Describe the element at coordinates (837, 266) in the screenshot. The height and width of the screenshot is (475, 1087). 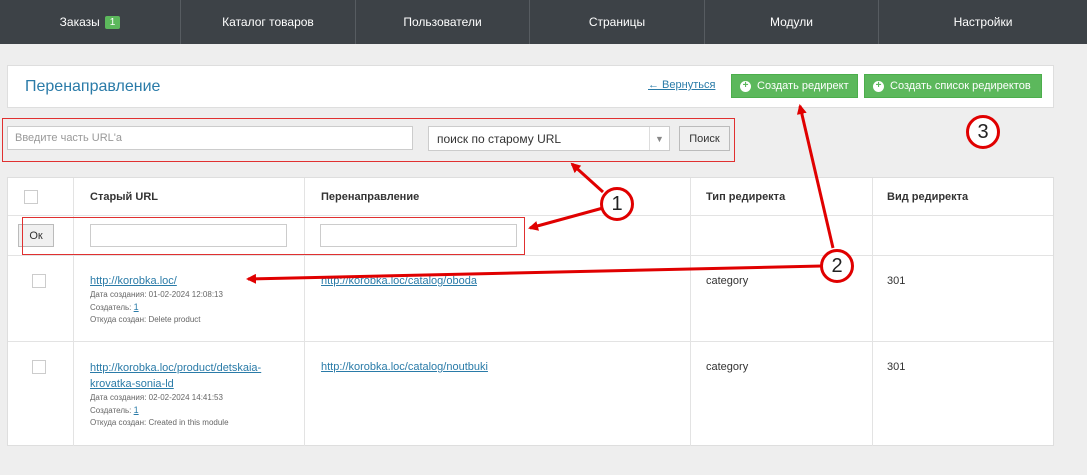
I see `annotation-marker-2: 2` at that location.